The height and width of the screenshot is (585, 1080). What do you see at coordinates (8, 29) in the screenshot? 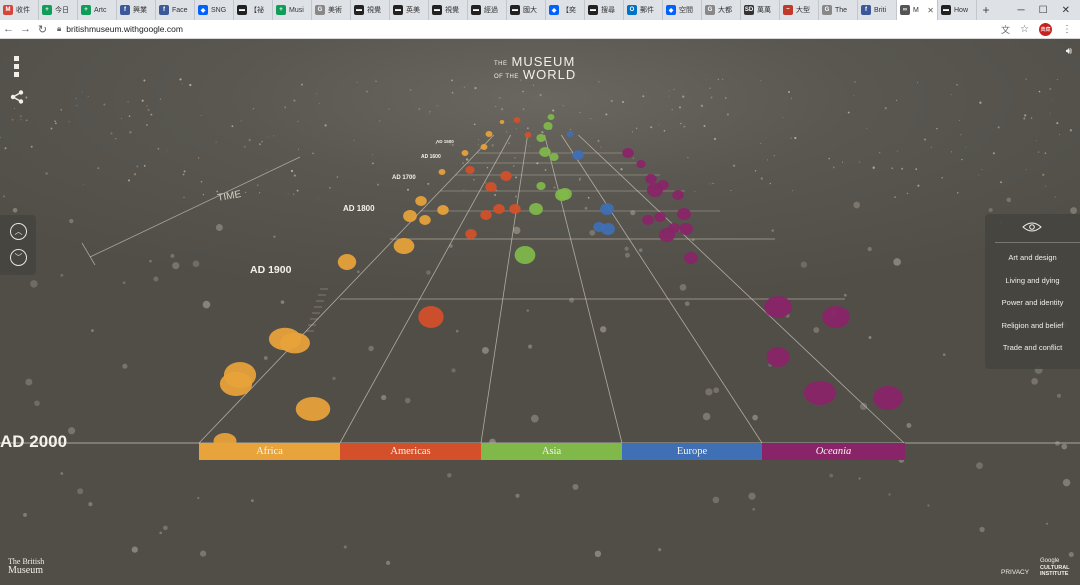
I see `back-arrow-icon: ←` at bounding box center [8, 29].